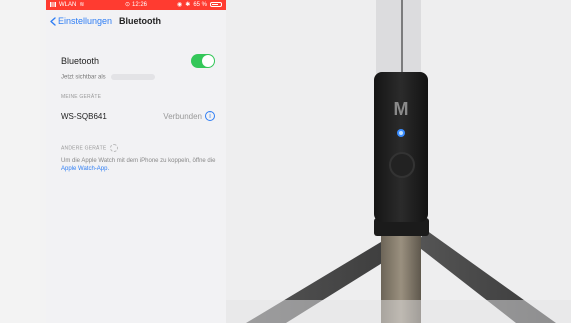  I want to click on other-devices-label: ANDERE GERÄTE, so click(84, 148).